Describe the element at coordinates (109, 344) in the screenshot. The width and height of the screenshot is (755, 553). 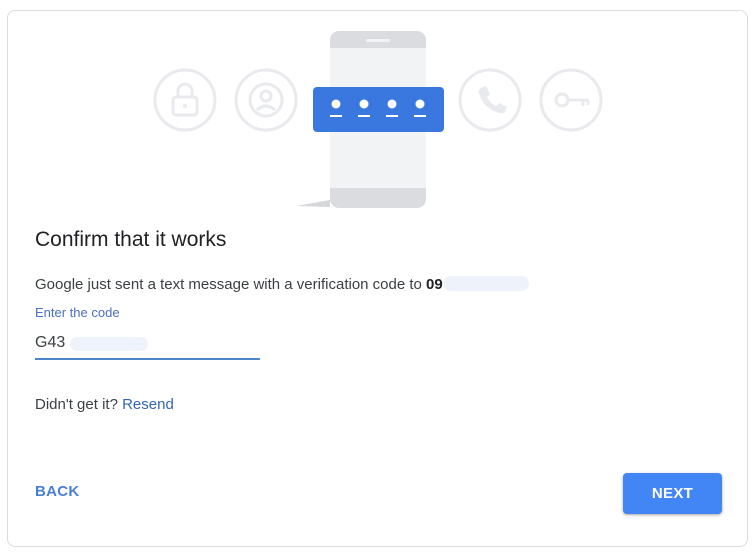
I see `redacted-code-digits` at that location.